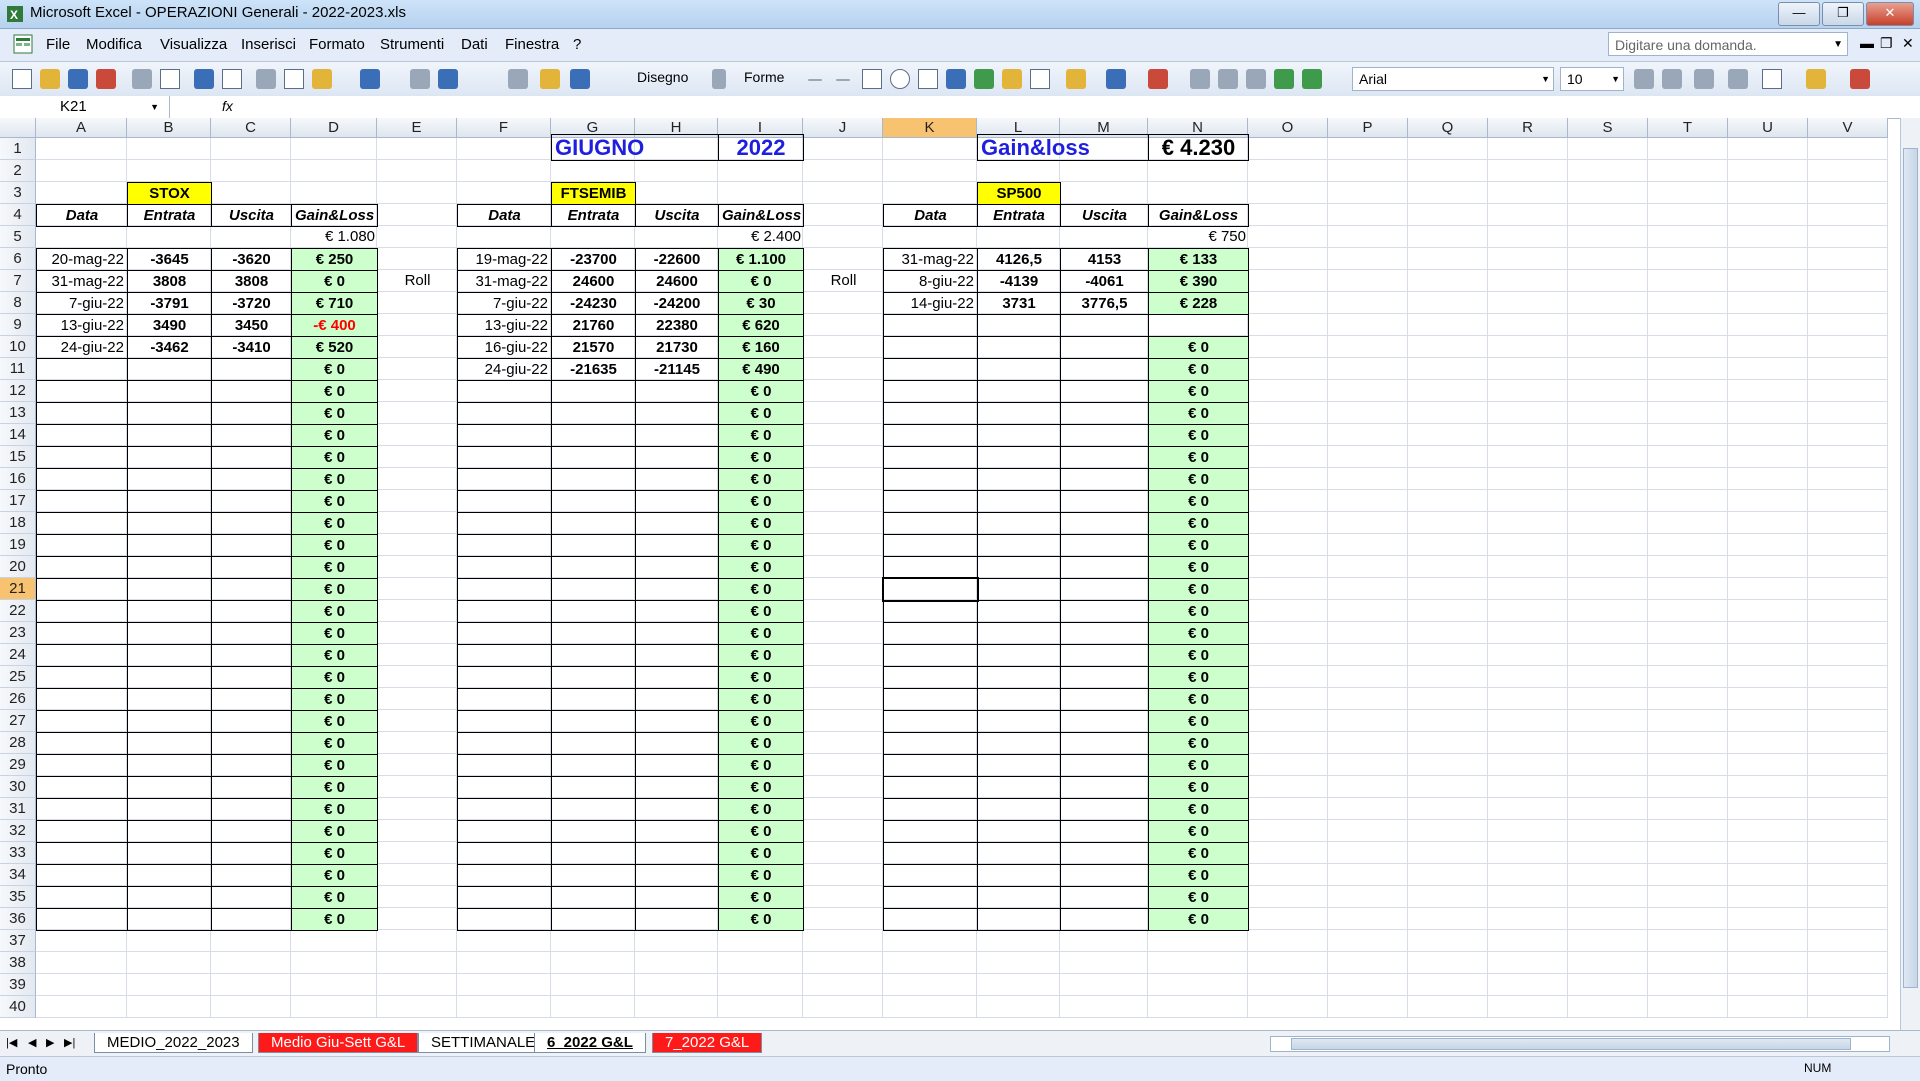 The image size is (1920, 1081). Describe the element at coordinates (18, 413) in the screenshot. I see `row-header: 13` at that location.